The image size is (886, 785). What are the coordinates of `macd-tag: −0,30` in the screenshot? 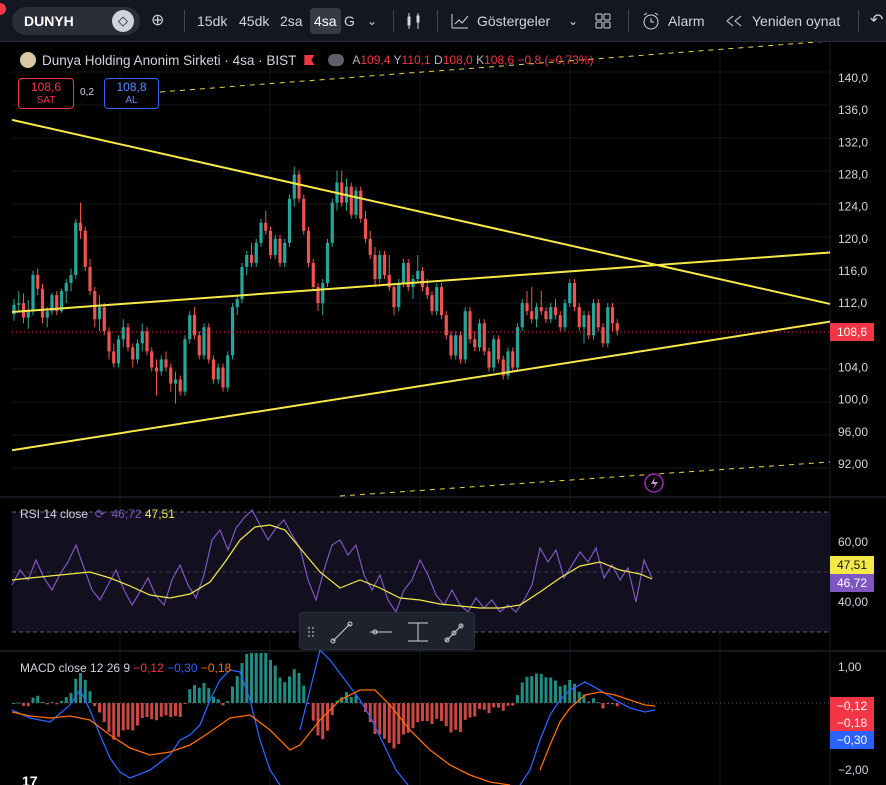 It's located at (852, 740).